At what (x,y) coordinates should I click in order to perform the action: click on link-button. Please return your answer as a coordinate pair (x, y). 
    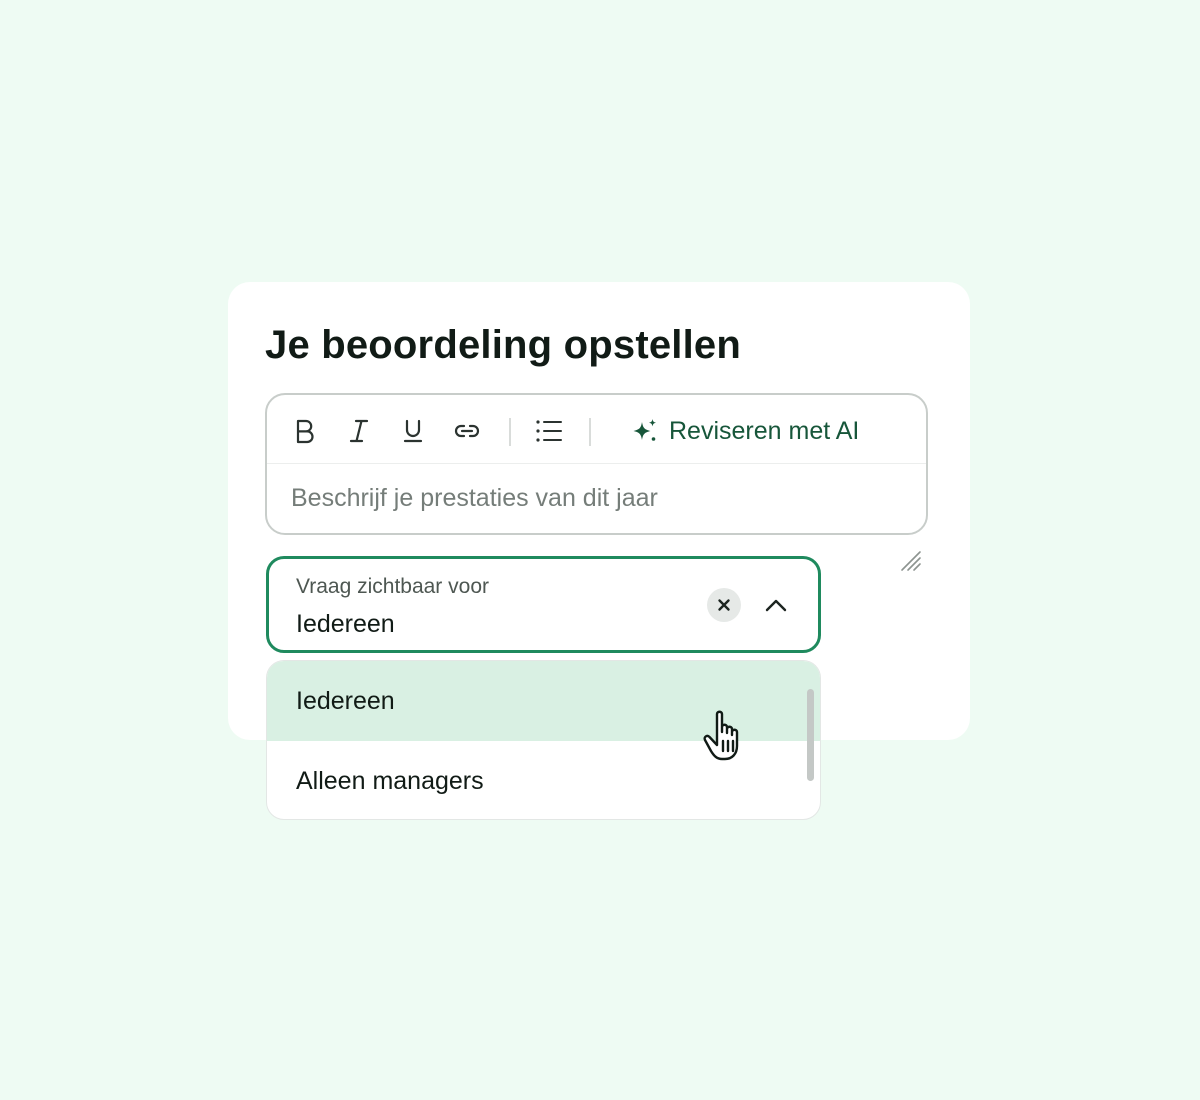
    Looking at the image, I should click on (467, 431).